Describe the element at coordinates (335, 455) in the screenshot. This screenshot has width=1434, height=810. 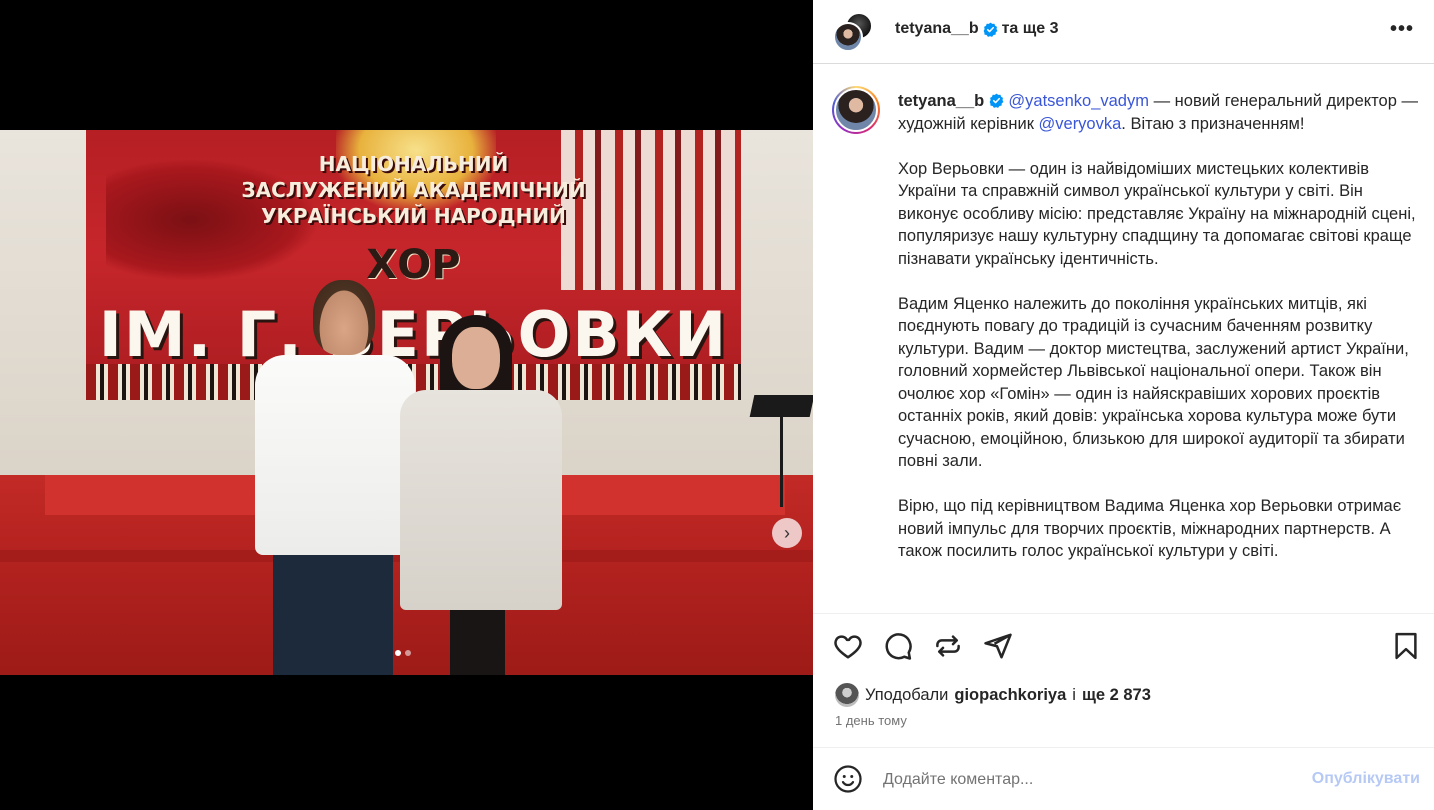
I see `man-shirt` at that location.